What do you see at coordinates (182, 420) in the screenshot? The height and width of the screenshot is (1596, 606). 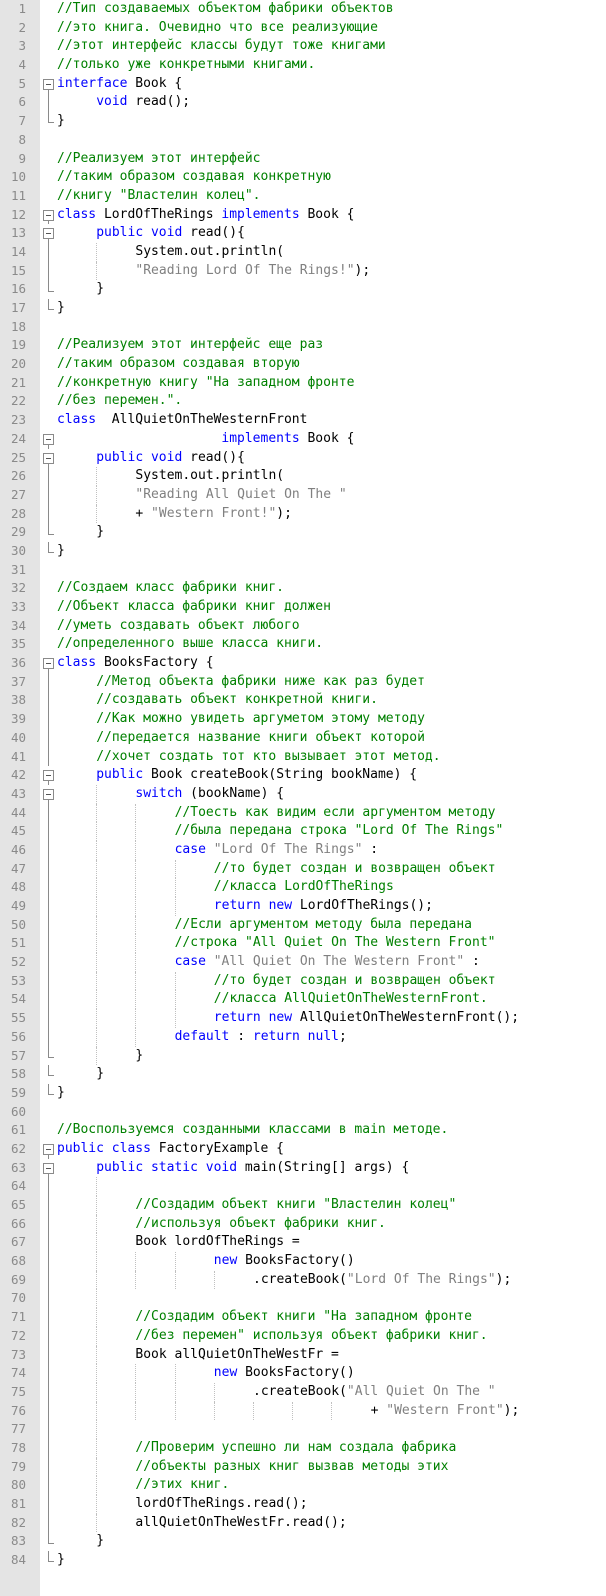 I see `code-text: class AllQuietOnTheWesternFront` at bounding box center [182, 420].